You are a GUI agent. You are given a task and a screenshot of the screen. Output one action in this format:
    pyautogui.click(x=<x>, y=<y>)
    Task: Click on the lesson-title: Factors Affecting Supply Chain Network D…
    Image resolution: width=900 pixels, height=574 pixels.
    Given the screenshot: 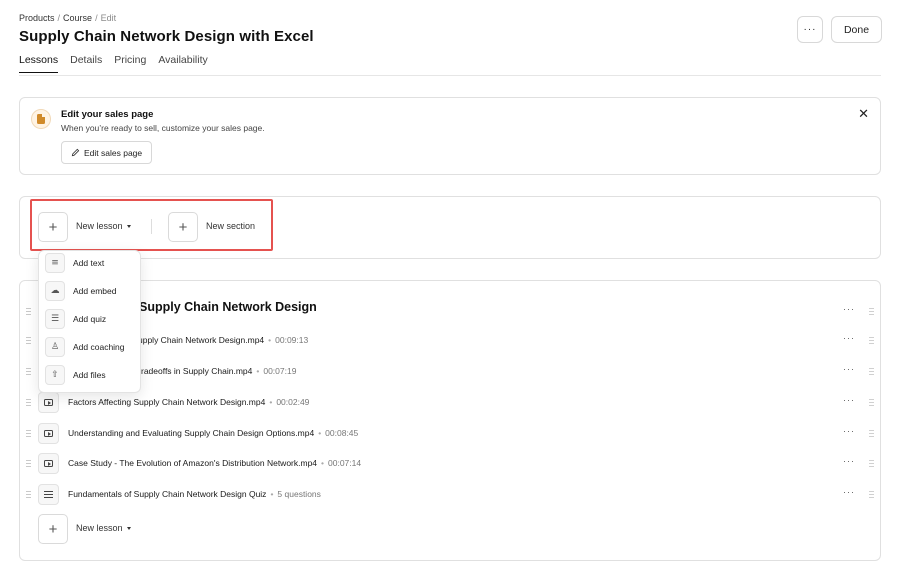 What is the action you would take?
    pyautogui.click(x=166, y=402)
    